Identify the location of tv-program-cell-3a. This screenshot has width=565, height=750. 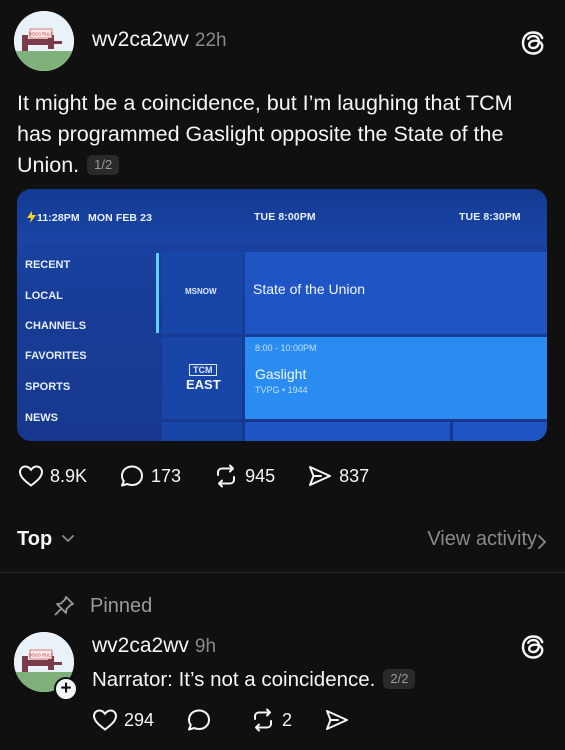
(347, 431).